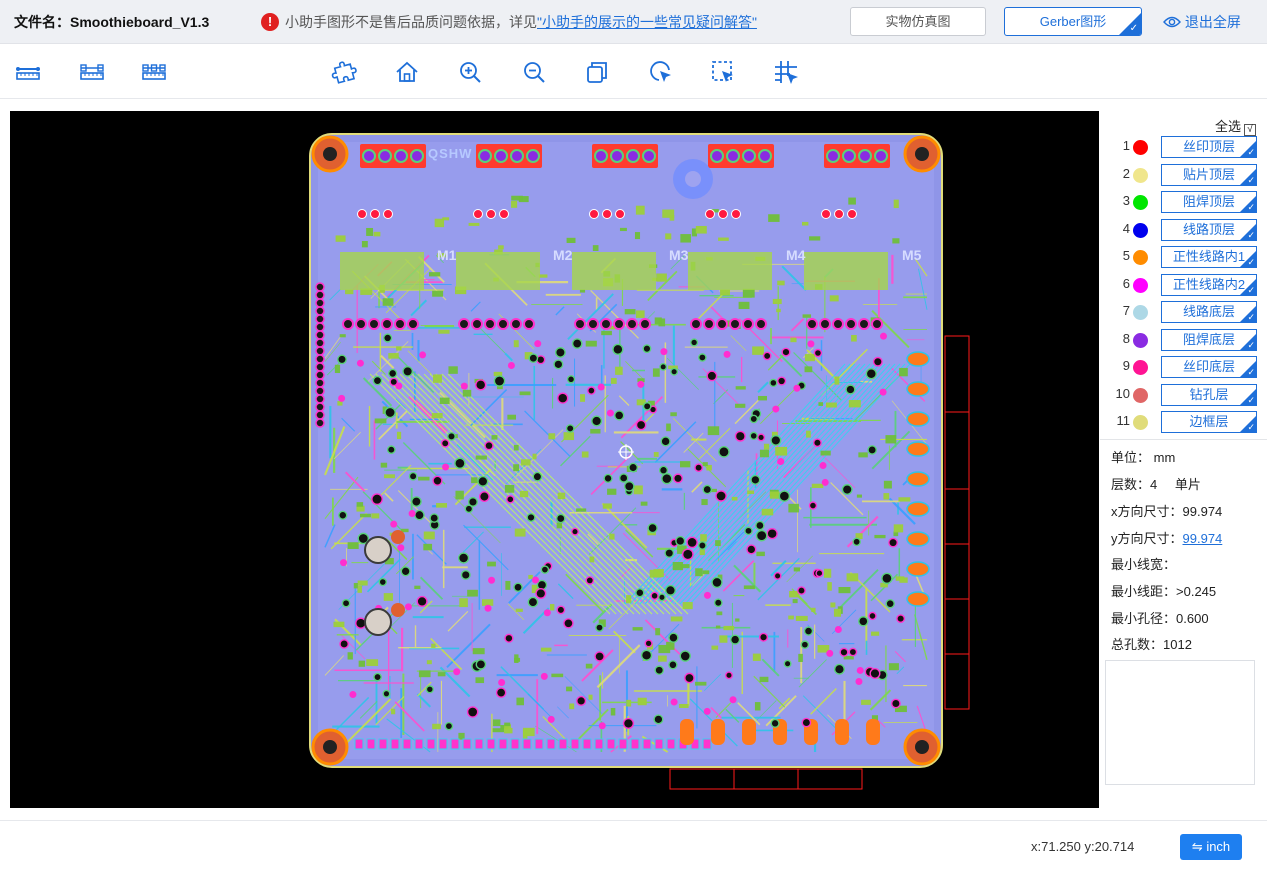  I want to click on red-via, so click(504, 214).